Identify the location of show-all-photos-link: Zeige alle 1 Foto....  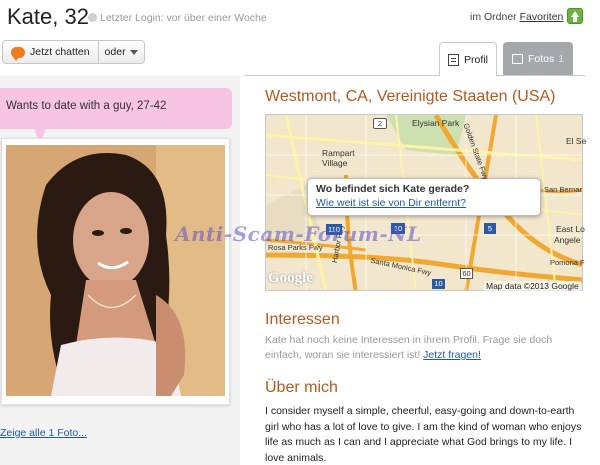
(43, 433).